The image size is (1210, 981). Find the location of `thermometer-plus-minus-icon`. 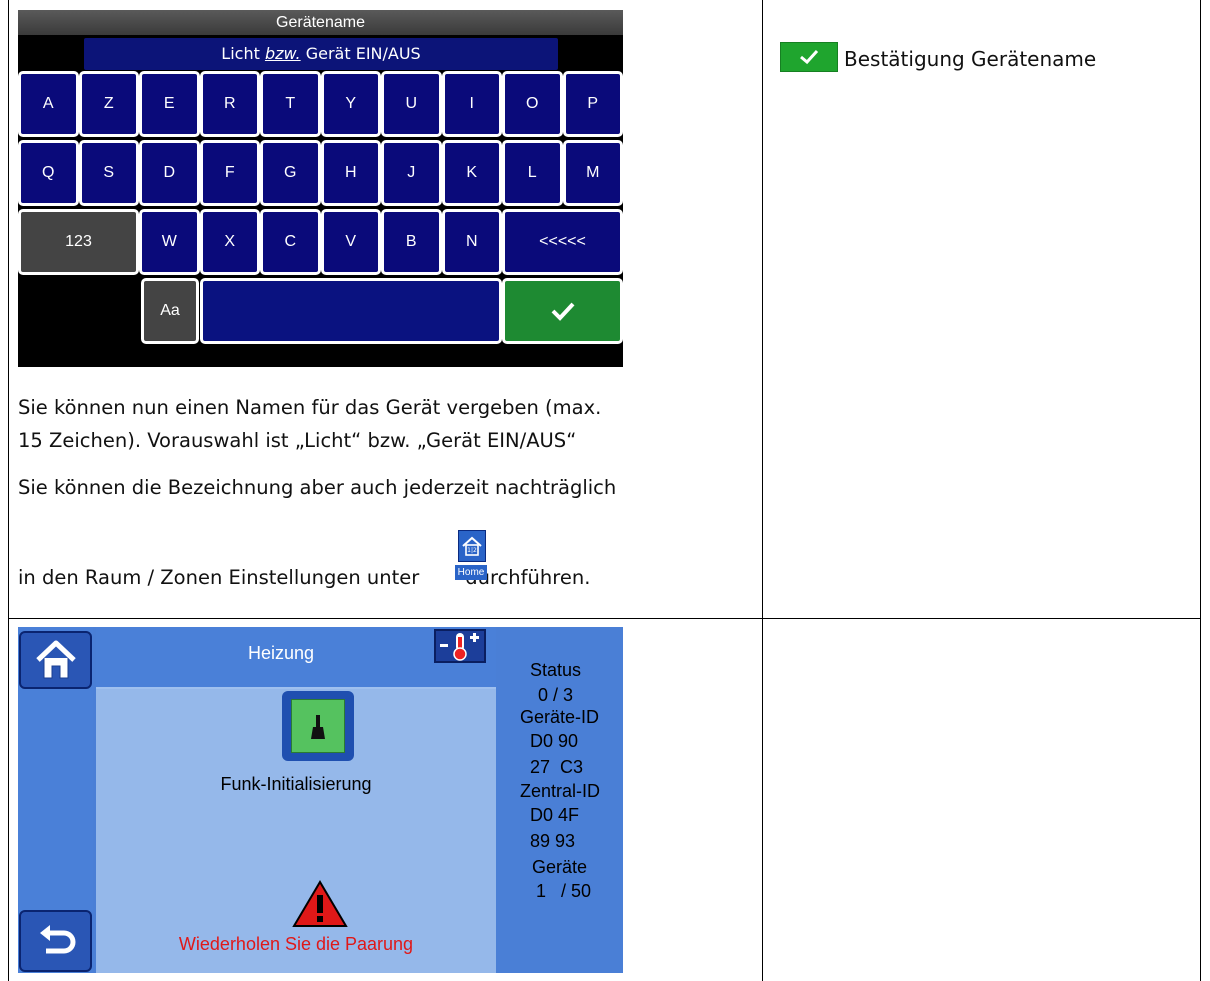

thermometer-plus-minus-icon is located at coordinates (459, 647).